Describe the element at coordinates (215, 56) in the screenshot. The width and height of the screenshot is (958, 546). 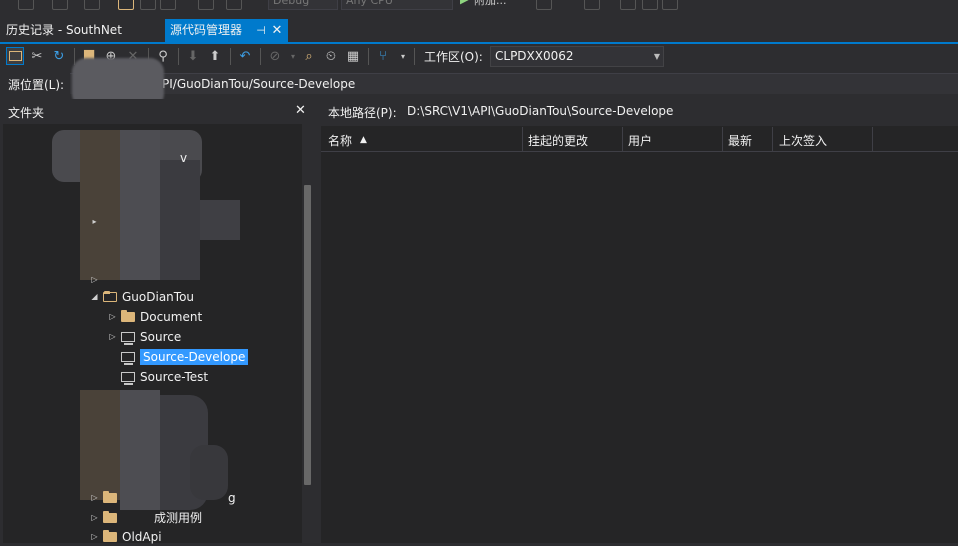
I see `check-in-icon: ⬆` at that location.